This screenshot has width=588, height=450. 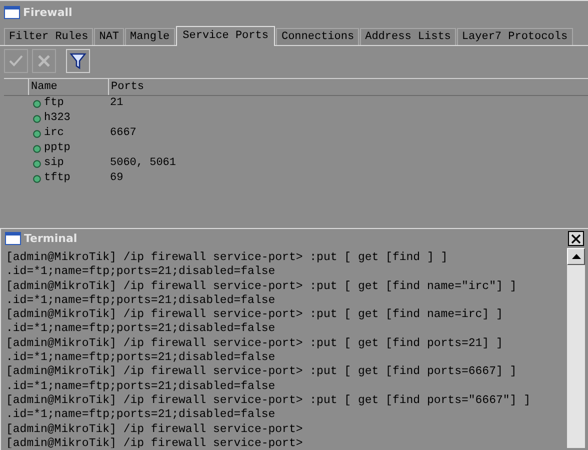 What do you see at coordinates (57, 118) in the screenshot?
I see `table-cell: h323` at bounding box center [57, 118].